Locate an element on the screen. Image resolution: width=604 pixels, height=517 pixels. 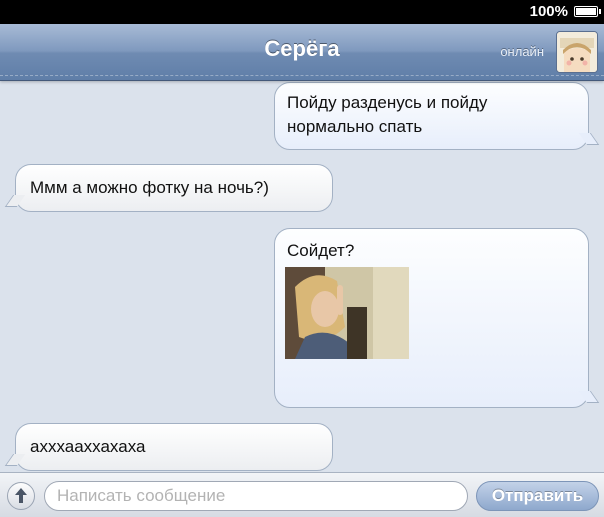
send-button: Отправить is located at coordinates (537, 496).